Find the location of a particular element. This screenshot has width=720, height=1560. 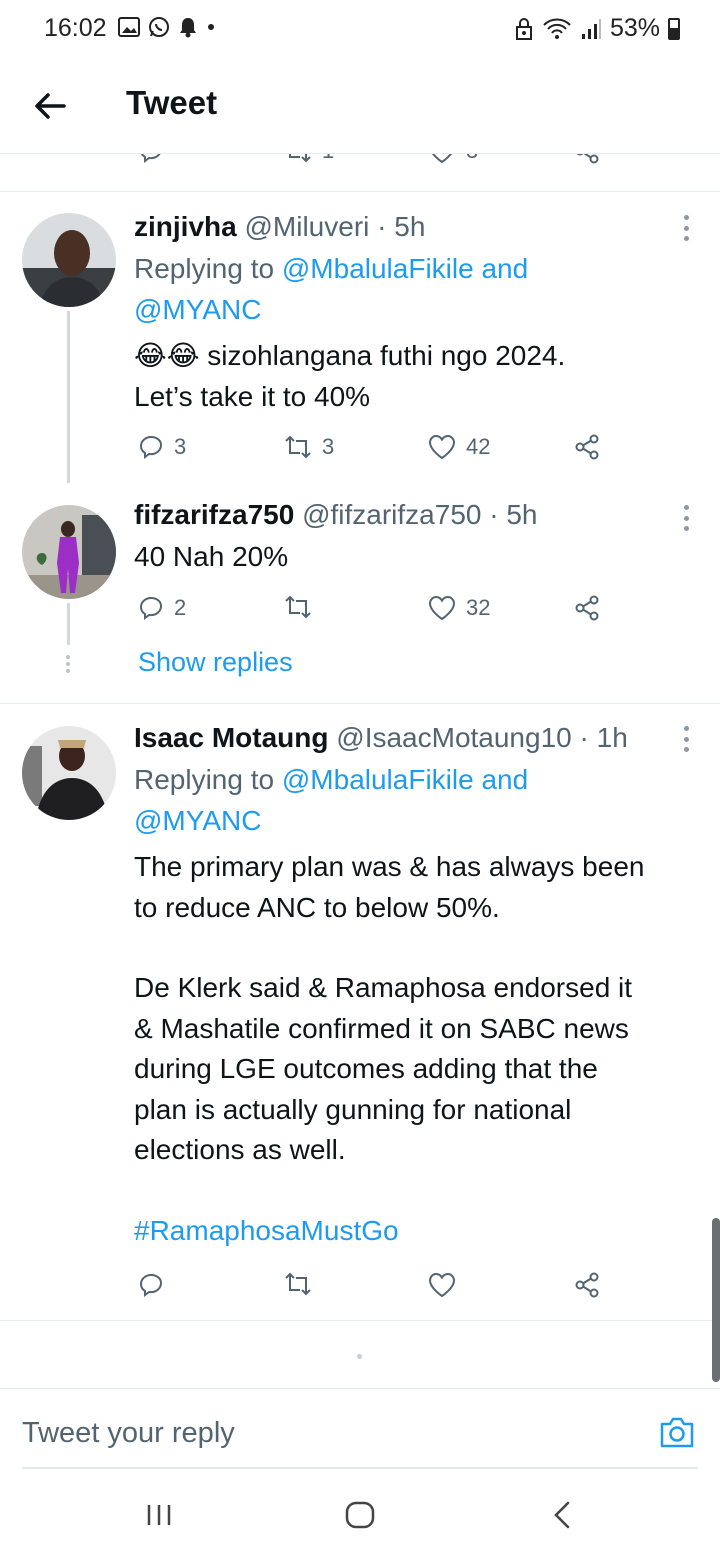

home-icon is located at coordinates (360, 1515).